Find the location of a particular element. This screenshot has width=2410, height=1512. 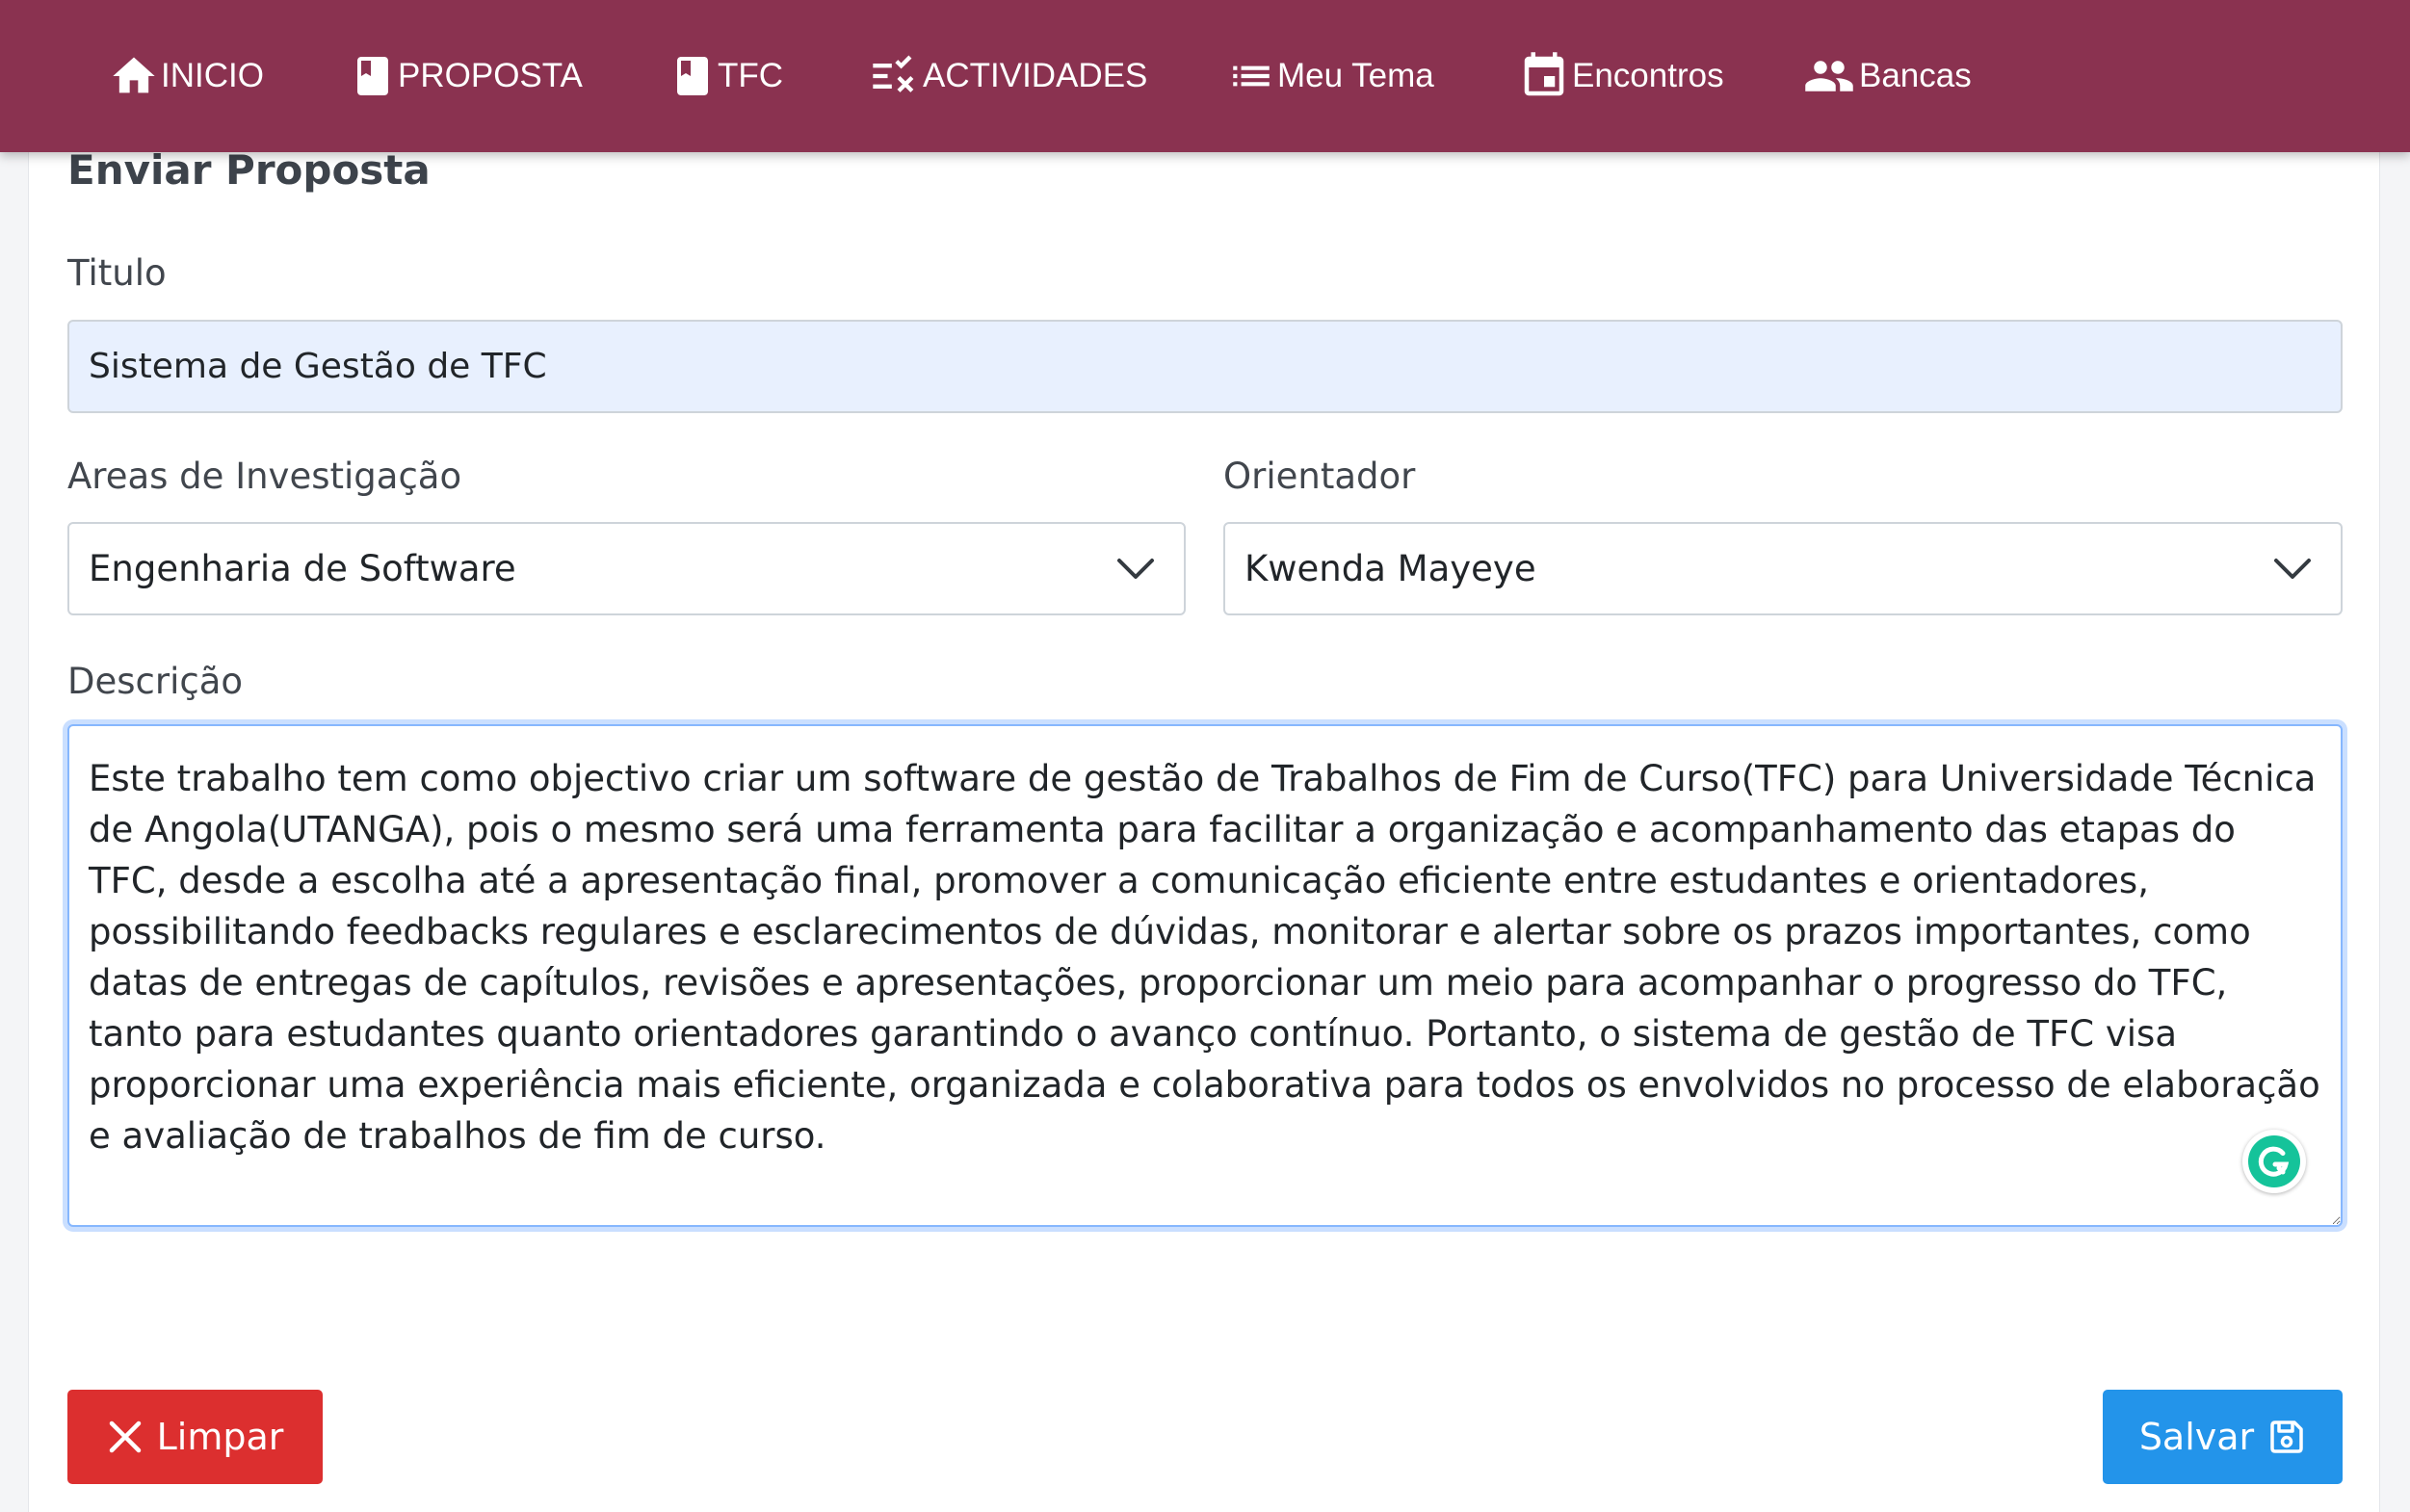

nav-encontros: Encontros is located at coordinates (1621, 76).